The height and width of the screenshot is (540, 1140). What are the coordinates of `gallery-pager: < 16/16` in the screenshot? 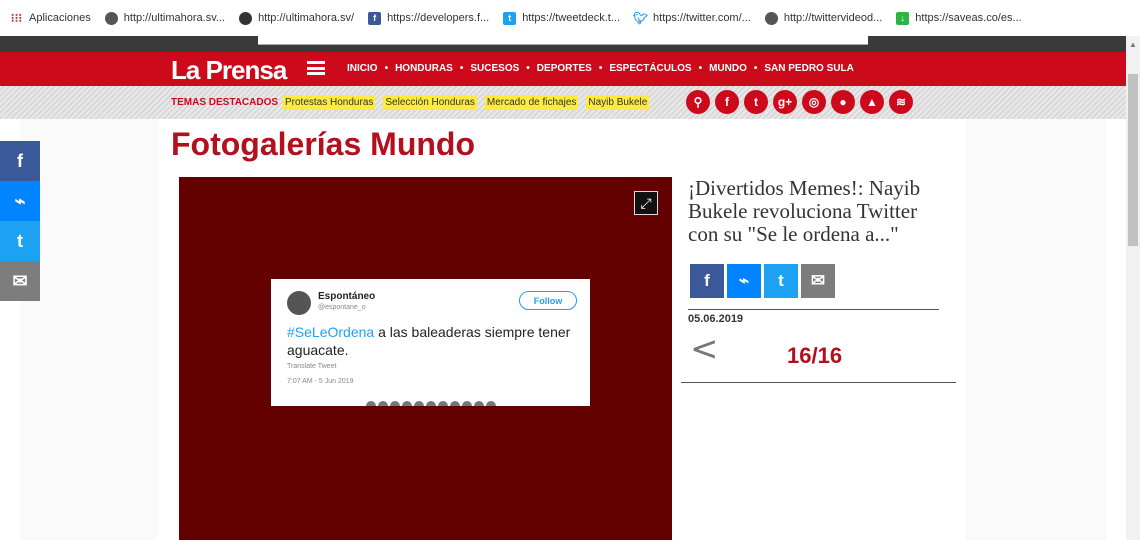 It's located at (818, 351).